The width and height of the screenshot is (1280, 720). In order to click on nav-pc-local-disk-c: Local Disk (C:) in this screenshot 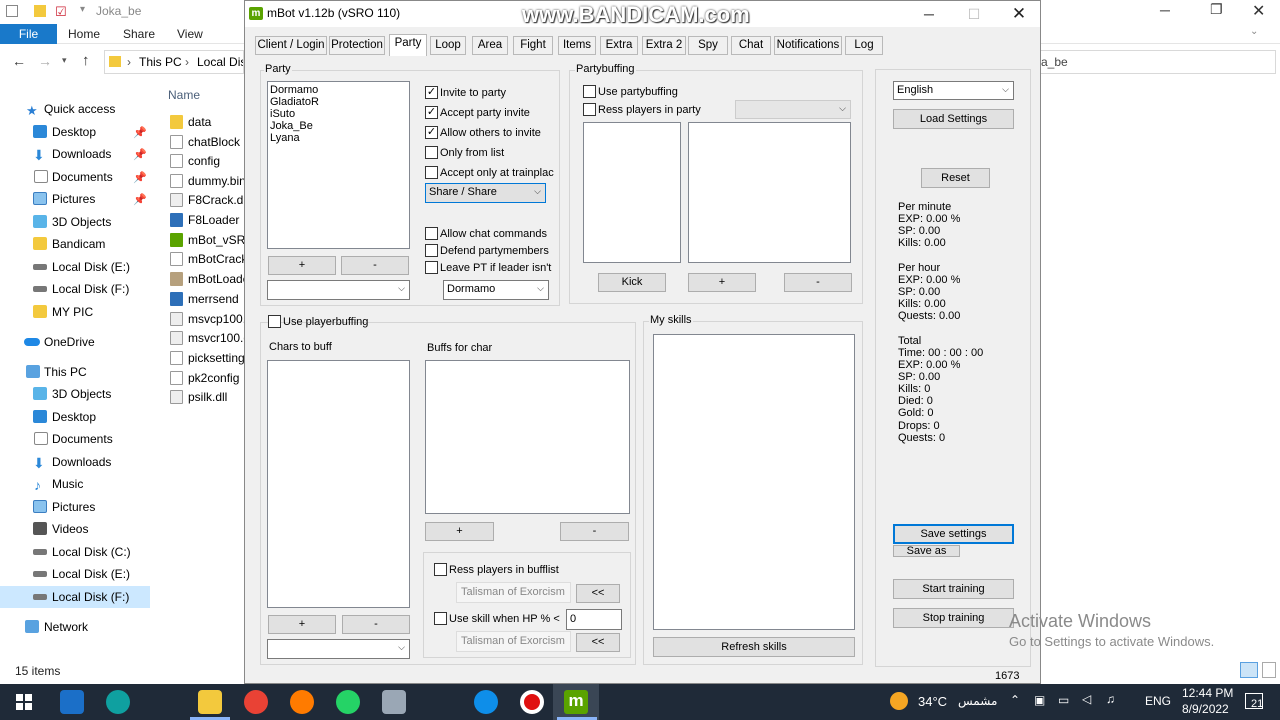, I will do `click(75, 552)`.